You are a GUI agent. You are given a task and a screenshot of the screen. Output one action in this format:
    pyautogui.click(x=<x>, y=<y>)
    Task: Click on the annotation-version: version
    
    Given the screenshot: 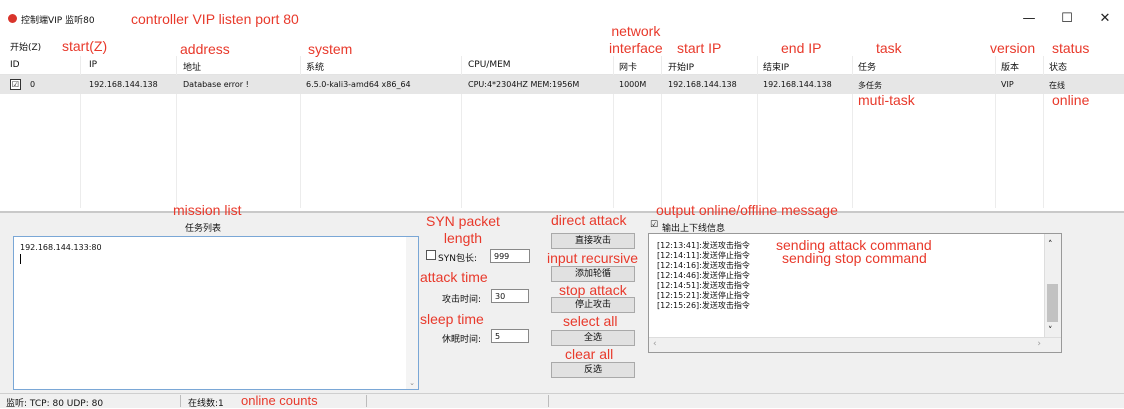 What is the action you would take?
    pyautogui.click(x=1013, y=48)
    